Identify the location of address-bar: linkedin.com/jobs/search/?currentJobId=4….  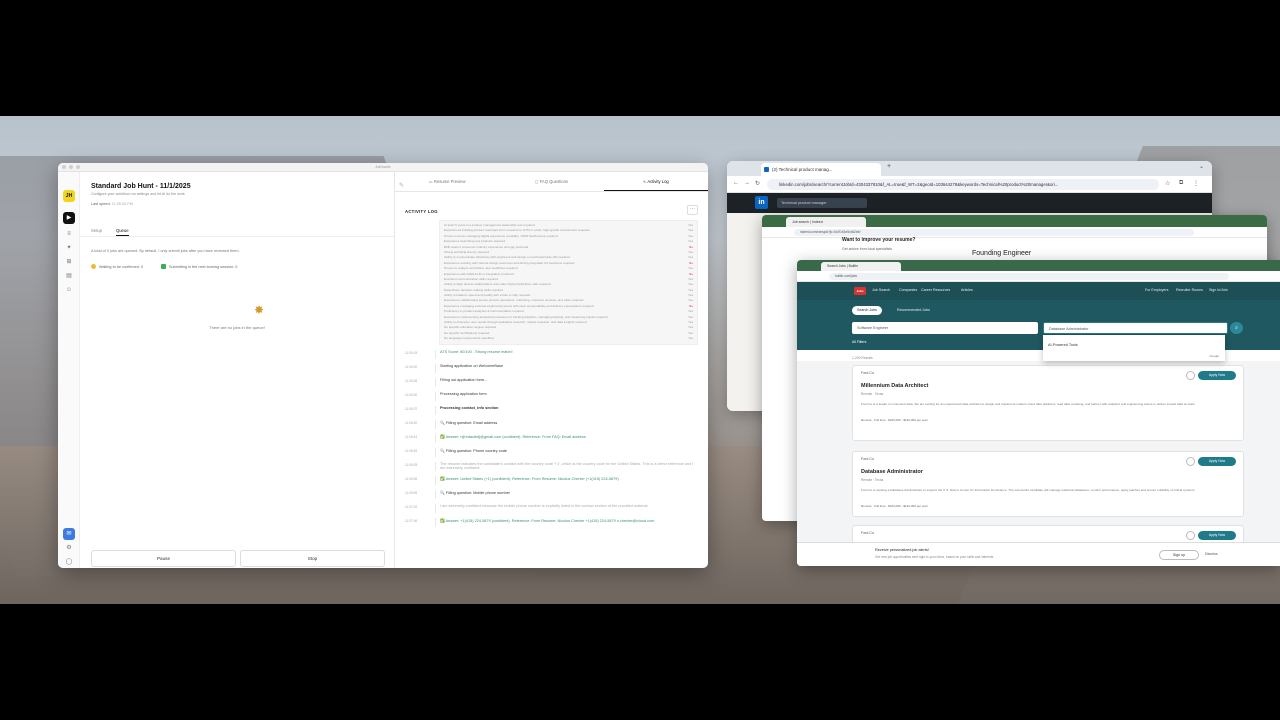
(963, 184).